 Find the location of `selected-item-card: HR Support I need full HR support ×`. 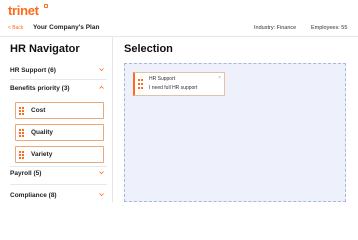

selected-item-card: HR Support I need full HR support × is located at coordinates (179, 84).